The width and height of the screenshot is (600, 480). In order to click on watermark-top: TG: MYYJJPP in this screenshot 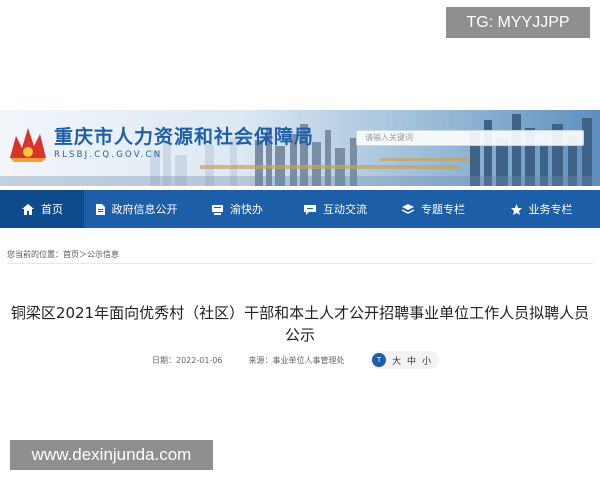, I will do `click(518, 22)`.